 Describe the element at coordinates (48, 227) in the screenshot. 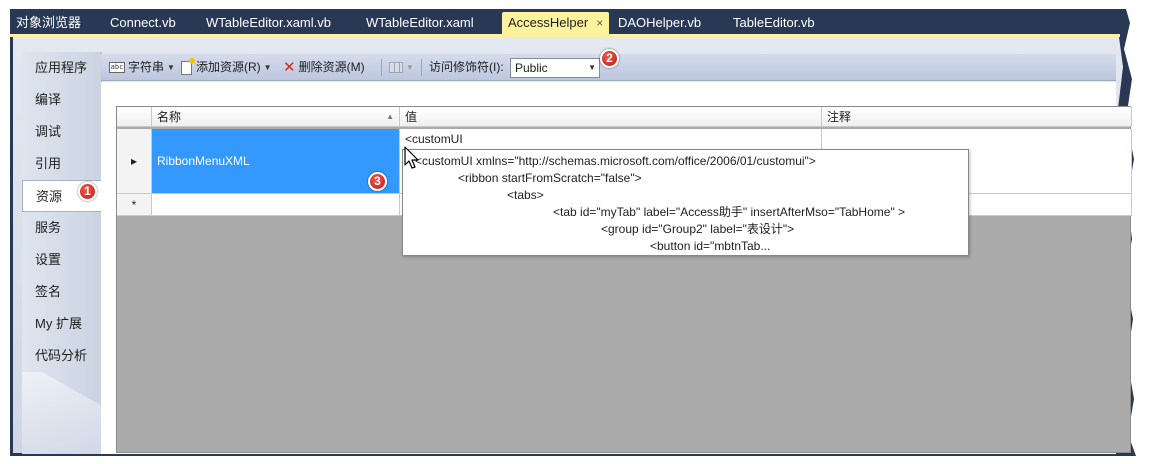

I see `sidebar-item-label: 服务` at that location.